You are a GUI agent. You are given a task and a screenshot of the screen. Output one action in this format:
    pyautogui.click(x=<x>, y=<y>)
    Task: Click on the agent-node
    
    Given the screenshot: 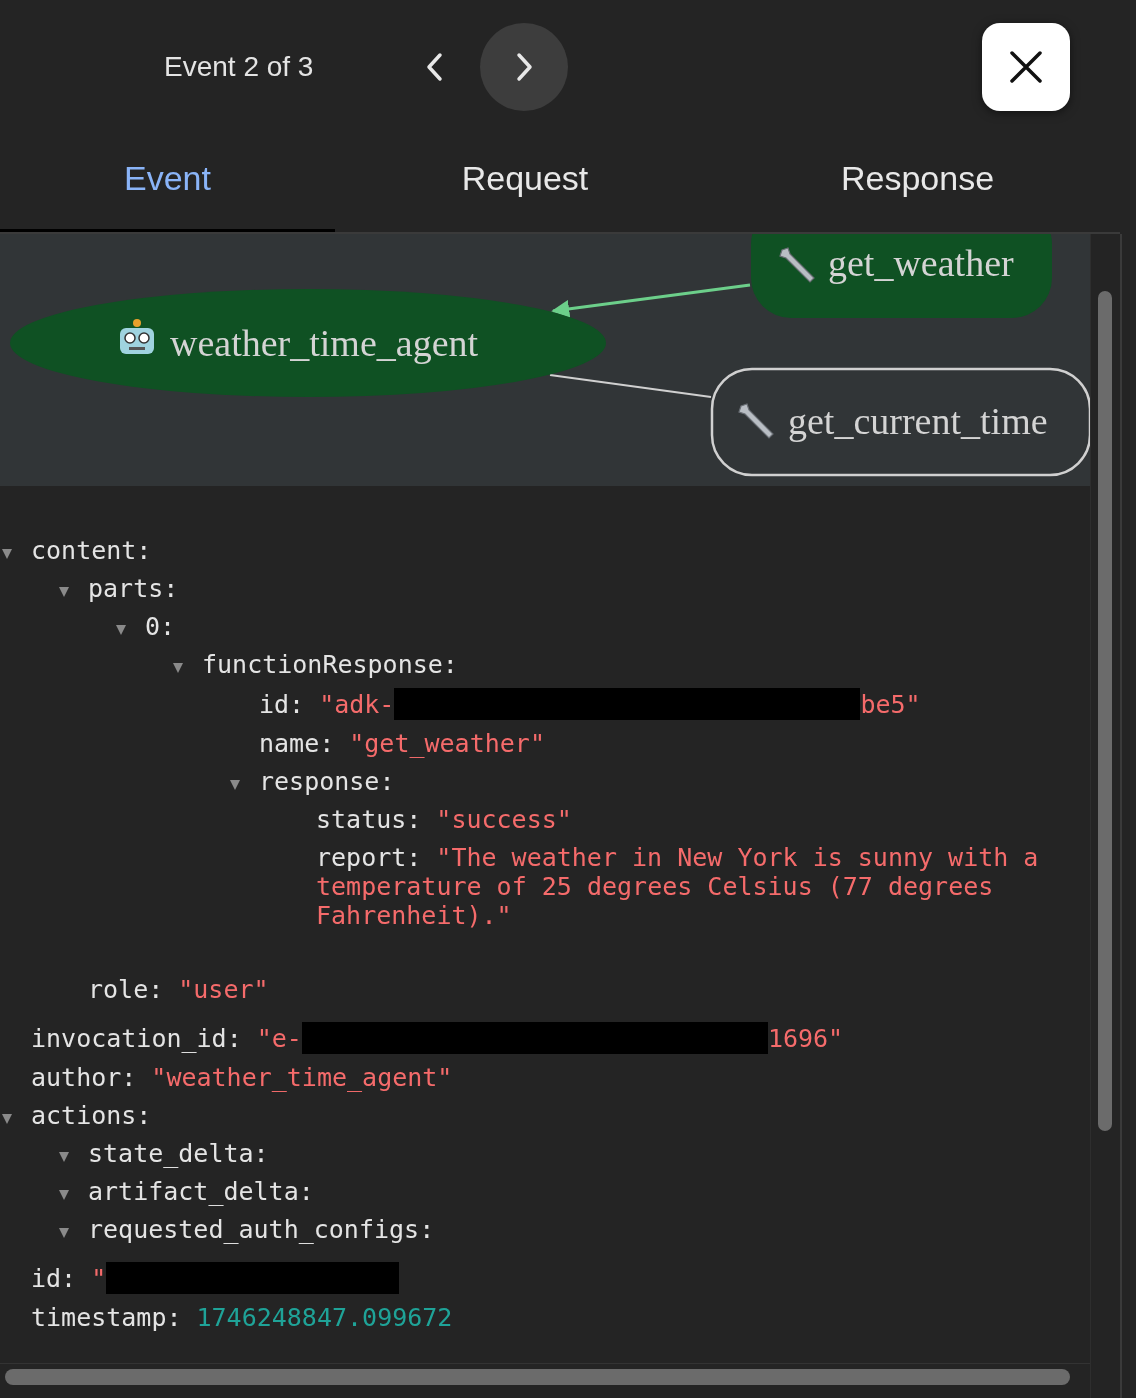 What is the action you would take?
    pyautogui.click(x=308, y=343)
    